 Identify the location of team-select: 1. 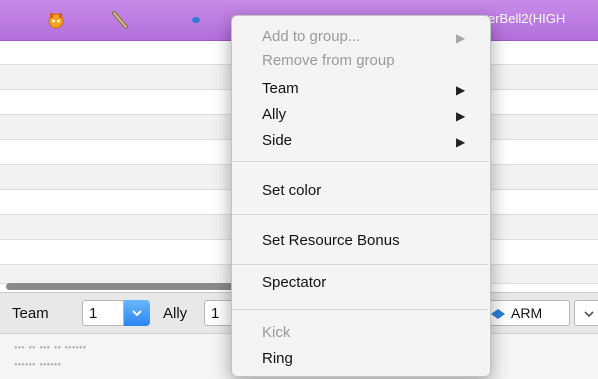
(103, 313).